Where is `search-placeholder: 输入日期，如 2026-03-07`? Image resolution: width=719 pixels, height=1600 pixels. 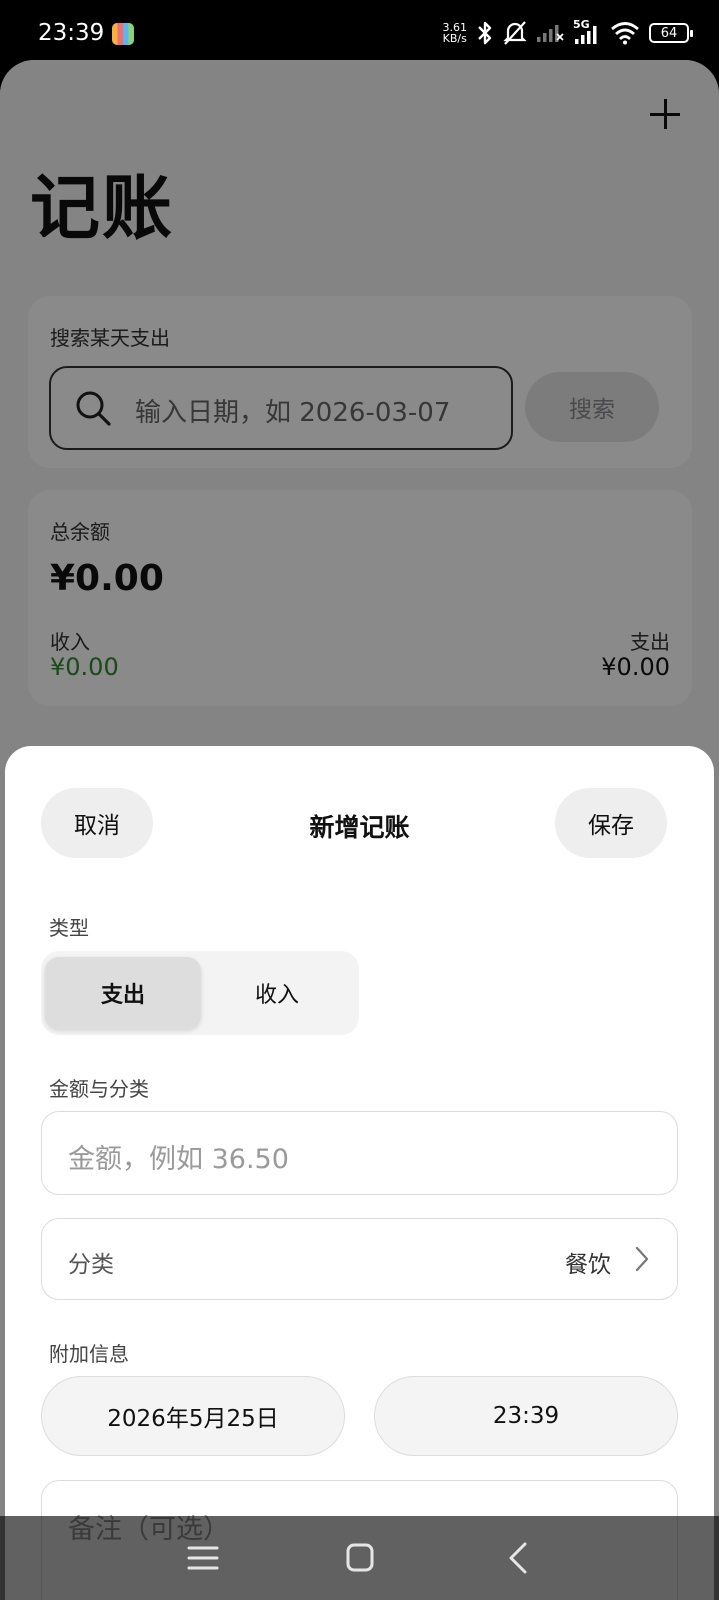 search-placeholder: 输入日期，如 2026-03-07 is located at coordinates (293, 413).